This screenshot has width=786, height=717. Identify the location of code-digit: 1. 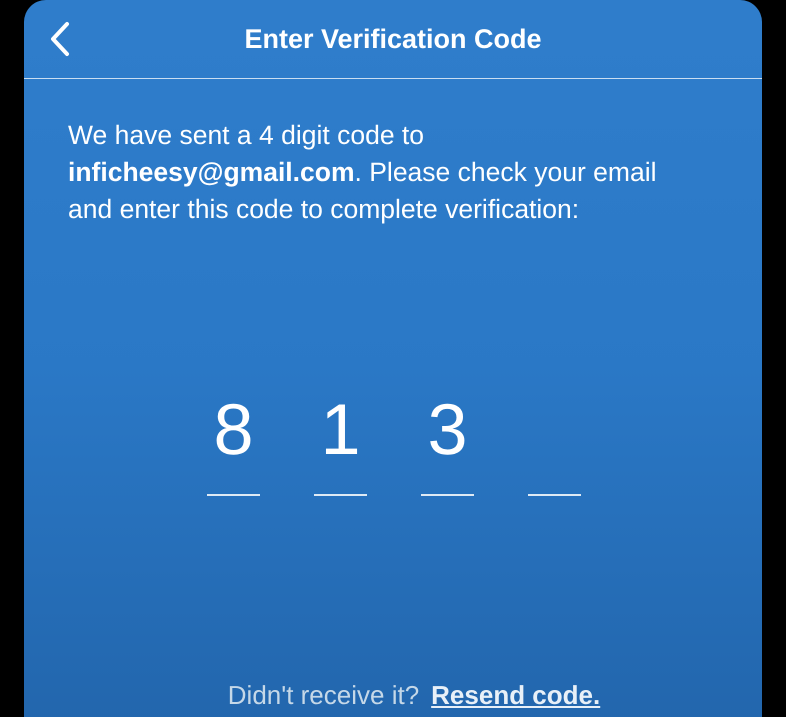
(340, 430).